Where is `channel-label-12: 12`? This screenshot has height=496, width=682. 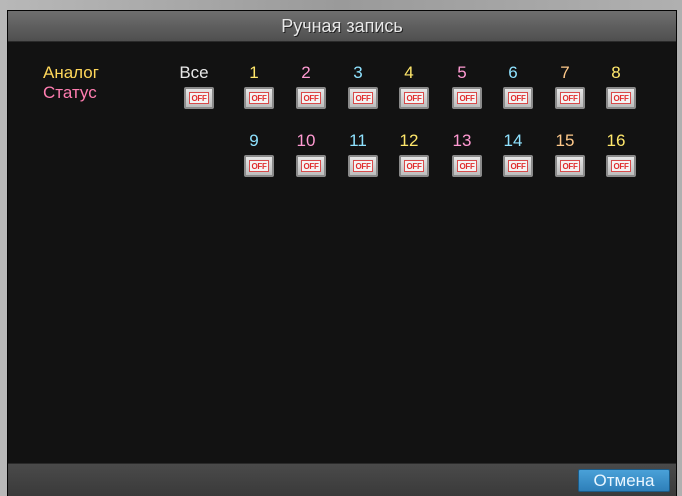 channel-label-12: 12 is located at coordinates (409, 140).